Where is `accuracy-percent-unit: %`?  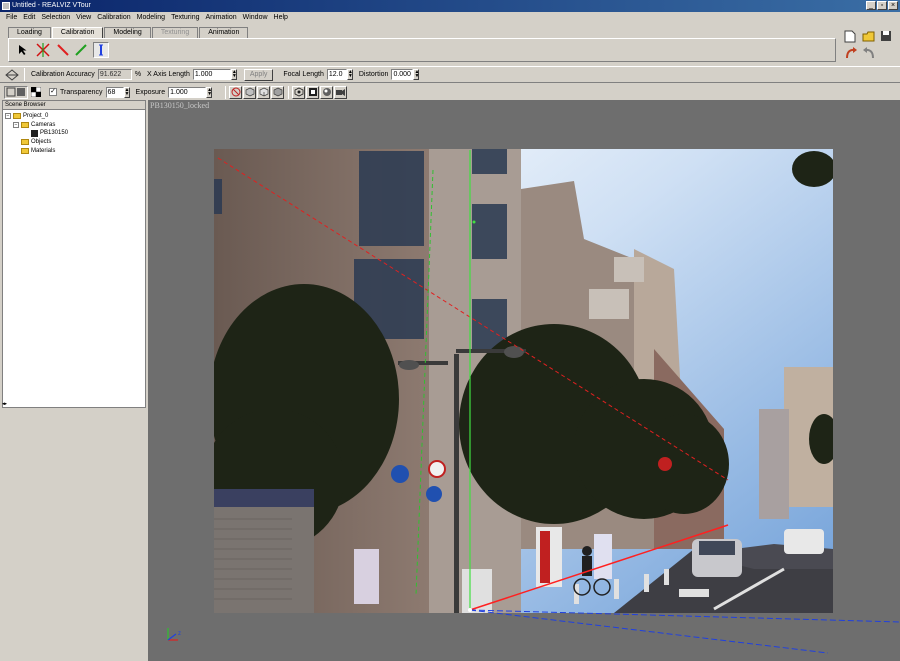
accuracy-percent-unit: % is located at coordinates (138, 74).